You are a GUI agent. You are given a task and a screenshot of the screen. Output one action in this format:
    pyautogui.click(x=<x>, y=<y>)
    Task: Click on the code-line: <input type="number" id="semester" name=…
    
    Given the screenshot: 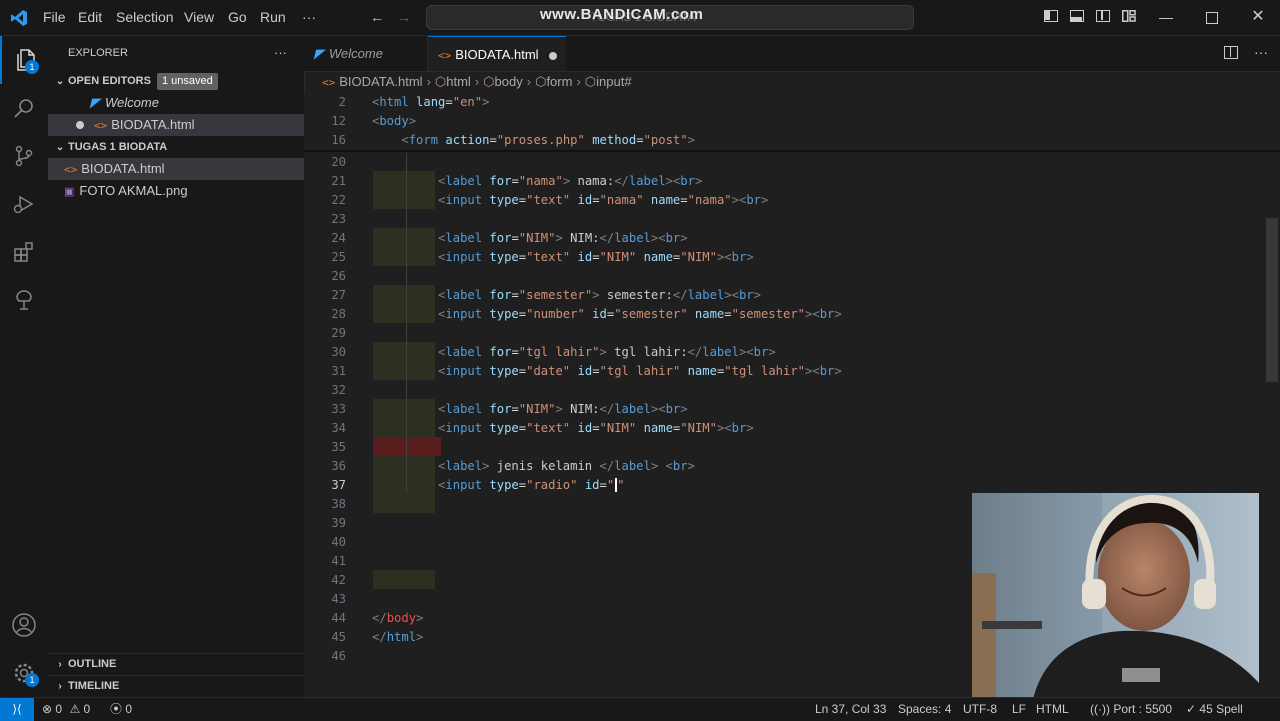 What is the action you would take?
    pyautogui.click(x=640, y=314)
    